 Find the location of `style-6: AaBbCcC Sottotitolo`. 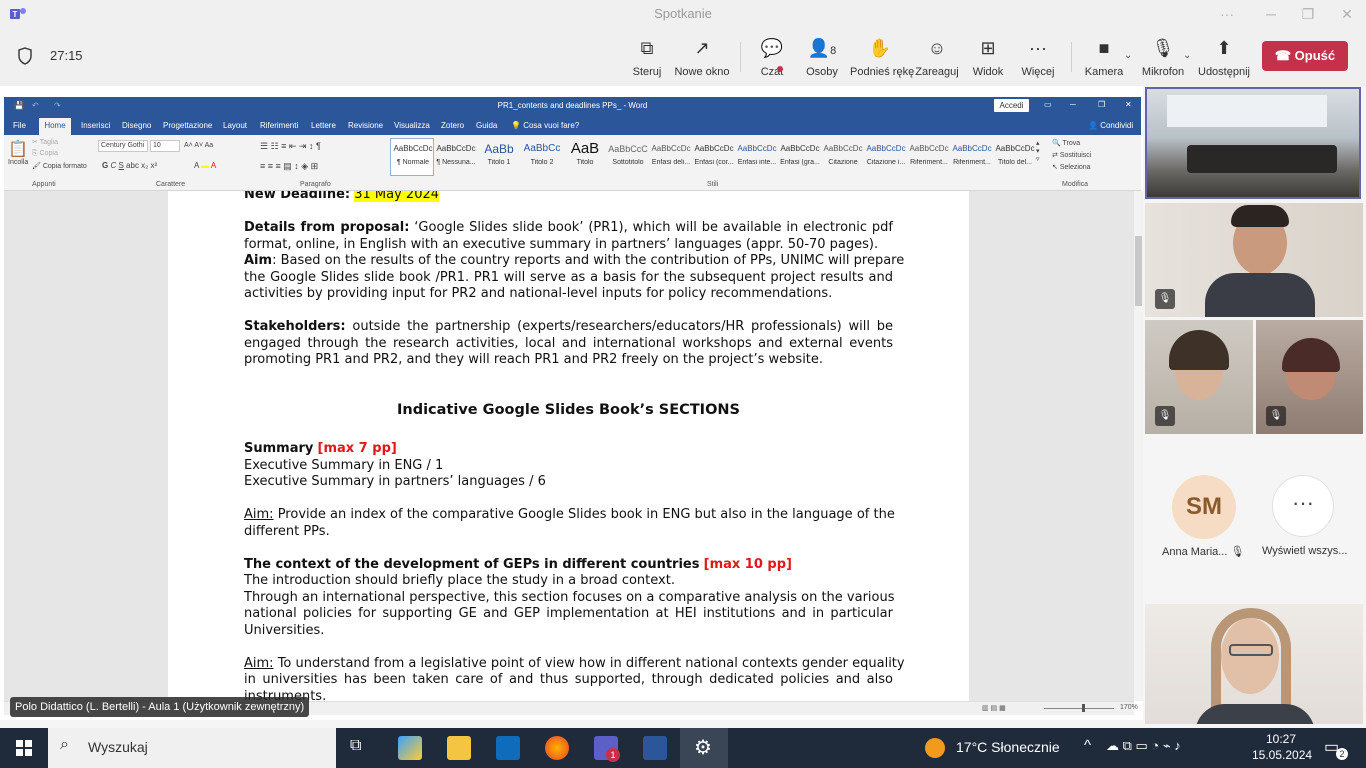

style-6: AaBbCcC Sottotitolo is located at coordinates (628, 156).